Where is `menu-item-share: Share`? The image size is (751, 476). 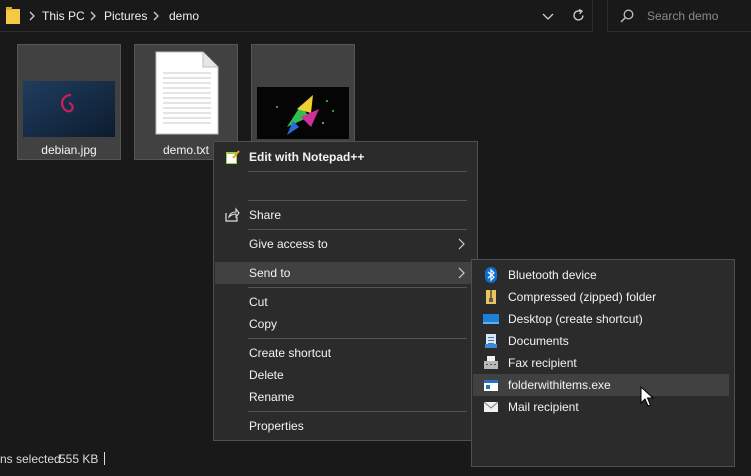
menu-item-share: Share is located at coordinates (346, 215).